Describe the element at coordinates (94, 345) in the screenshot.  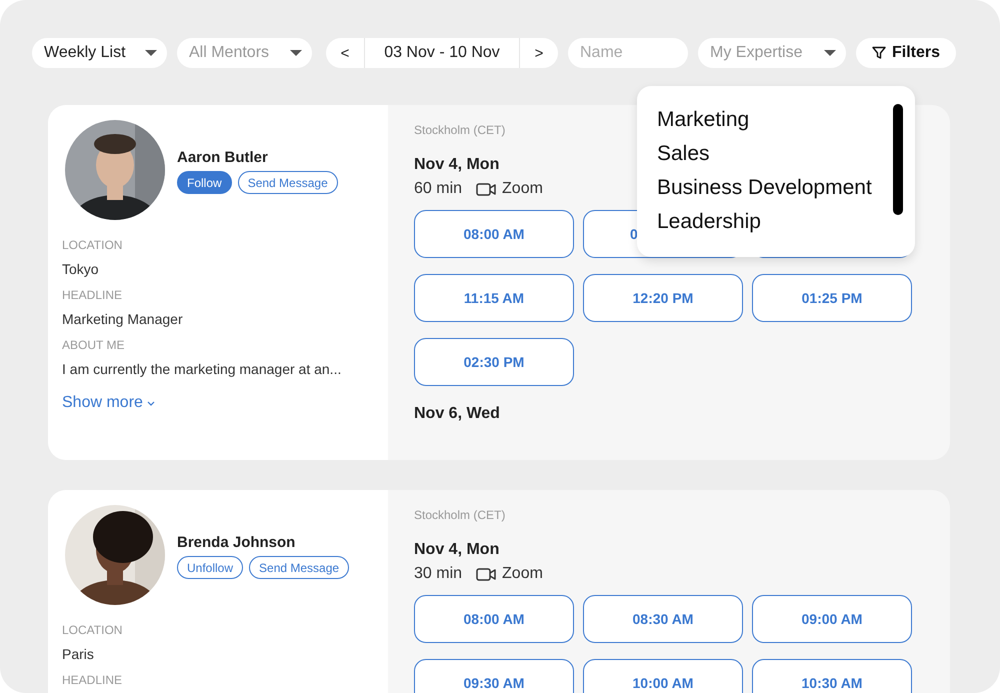
I see `field-label: ABOUT ME` at that location.